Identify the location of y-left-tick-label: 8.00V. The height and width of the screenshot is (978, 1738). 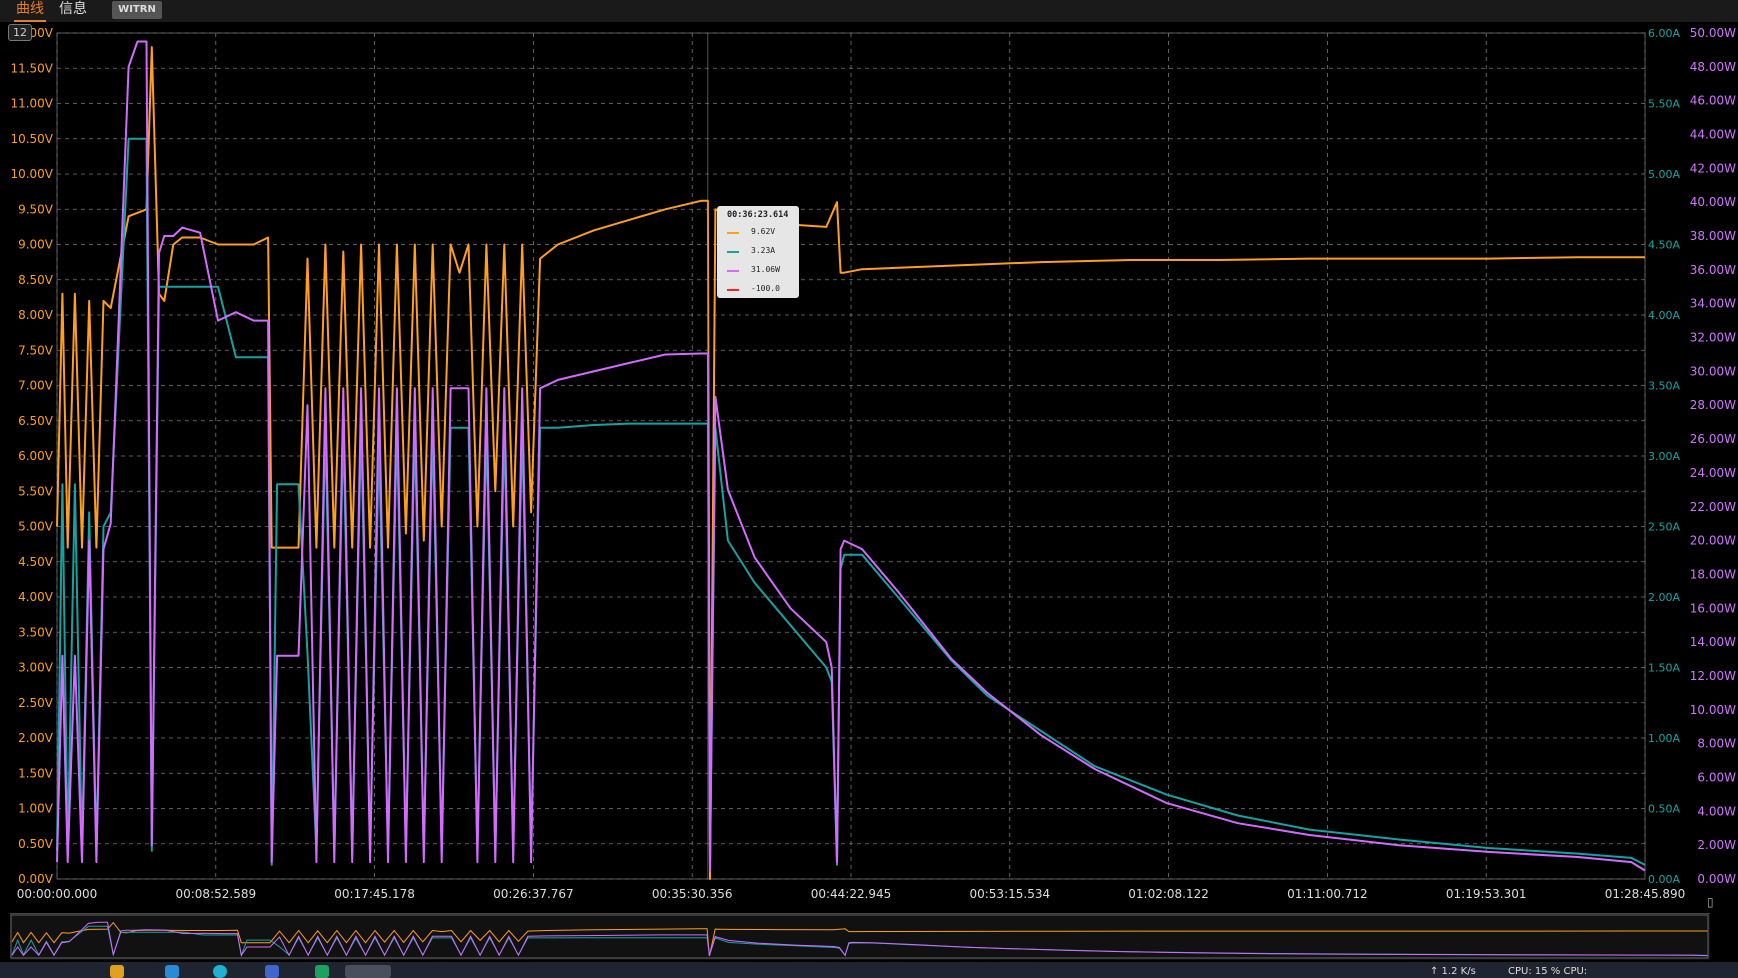
(36, 315).